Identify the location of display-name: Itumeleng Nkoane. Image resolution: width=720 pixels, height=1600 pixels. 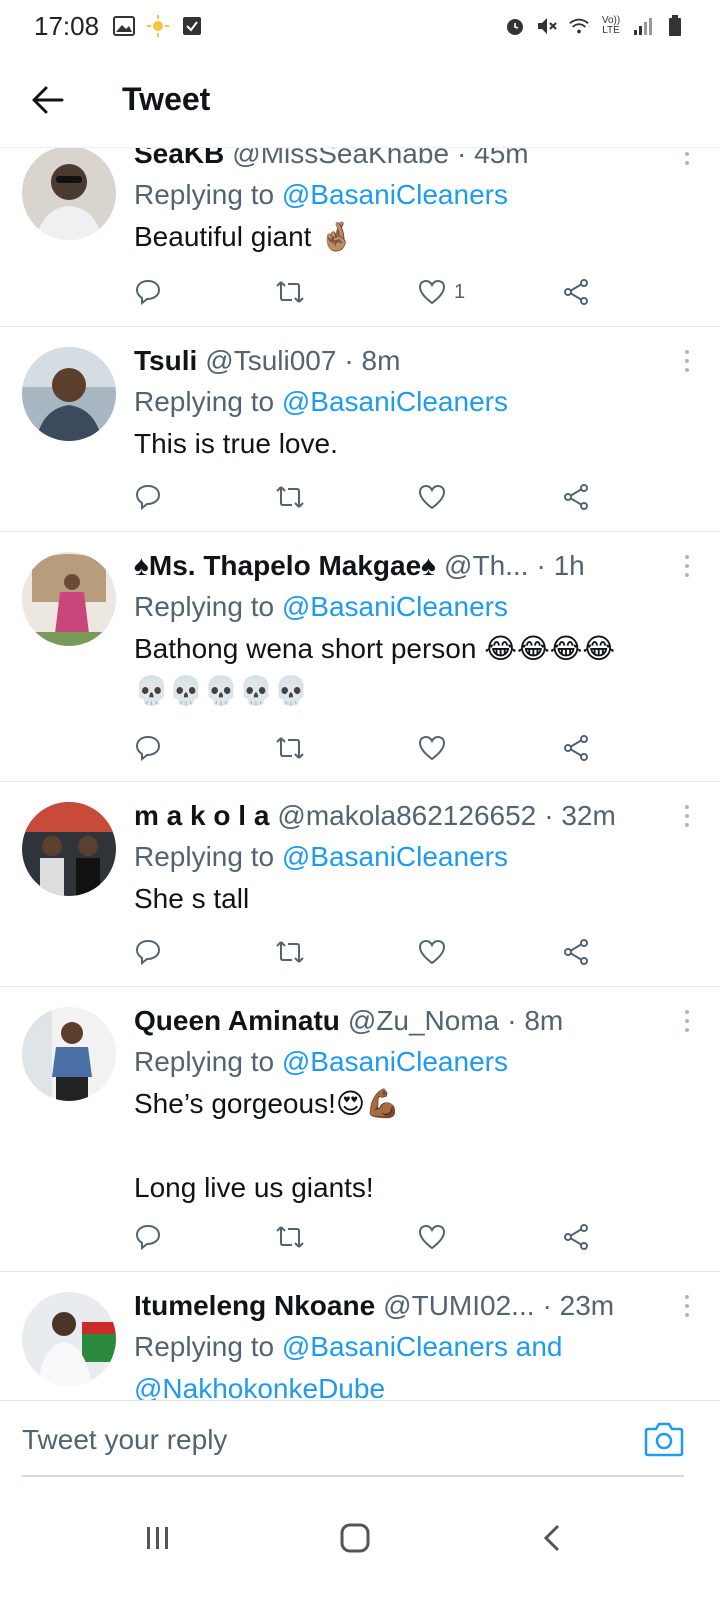
(254, 1306).